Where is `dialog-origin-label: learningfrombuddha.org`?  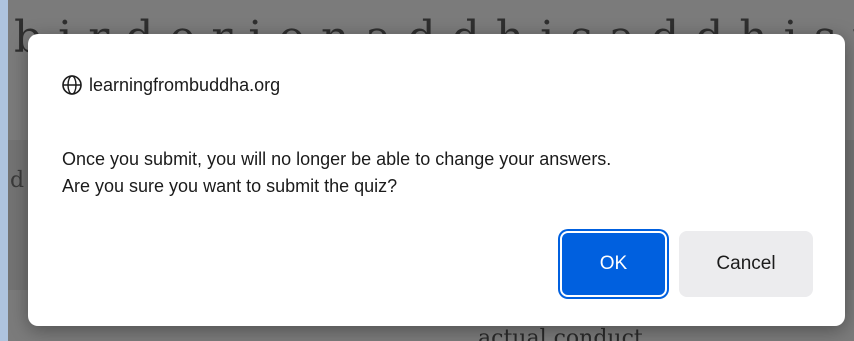 dialog-origin-label: learningfrombuddha.org is located at coordinates (185, 84).